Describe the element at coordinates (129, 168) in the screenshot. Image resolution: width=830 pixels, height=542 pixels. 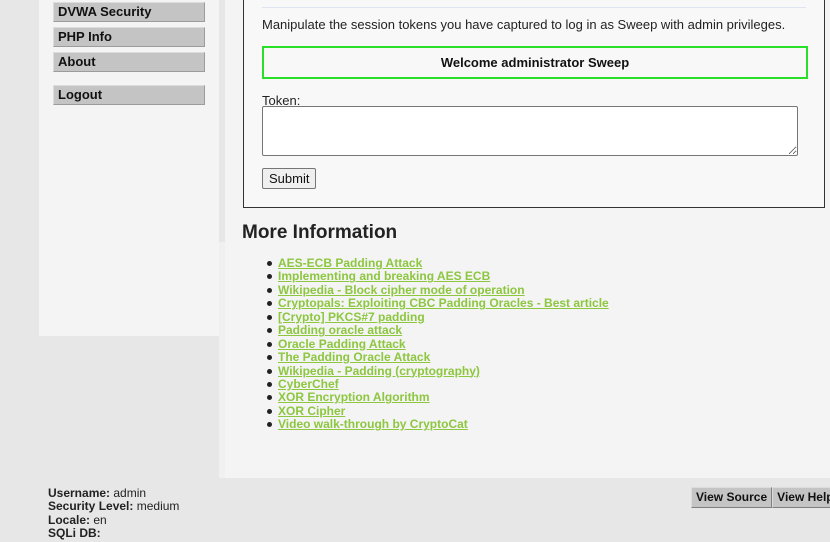
I see `sidebar: DVWA Security PHP Info About Logout` at that location.